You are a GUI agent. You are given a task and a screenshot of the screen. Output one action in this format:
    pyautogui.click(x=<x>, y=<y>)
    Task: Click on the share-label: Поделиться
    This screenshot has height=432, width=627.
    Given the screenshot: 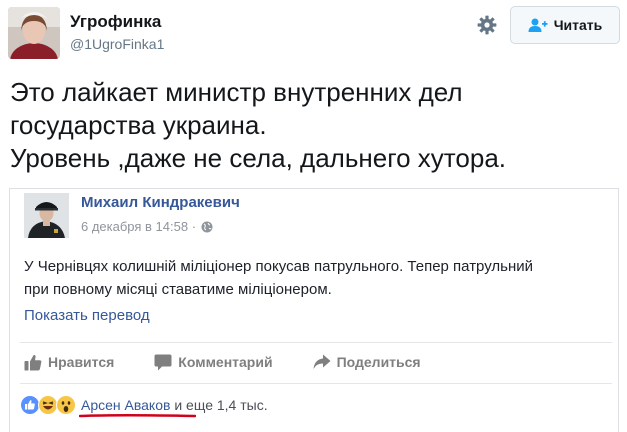 What is the action you would take?
    pyautogui.click(x=378, y=362)
    